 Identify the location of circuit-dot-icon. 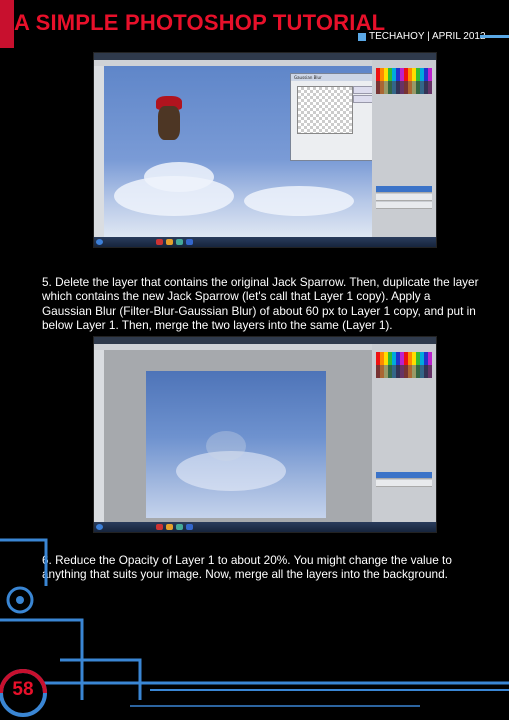
(20, 600).